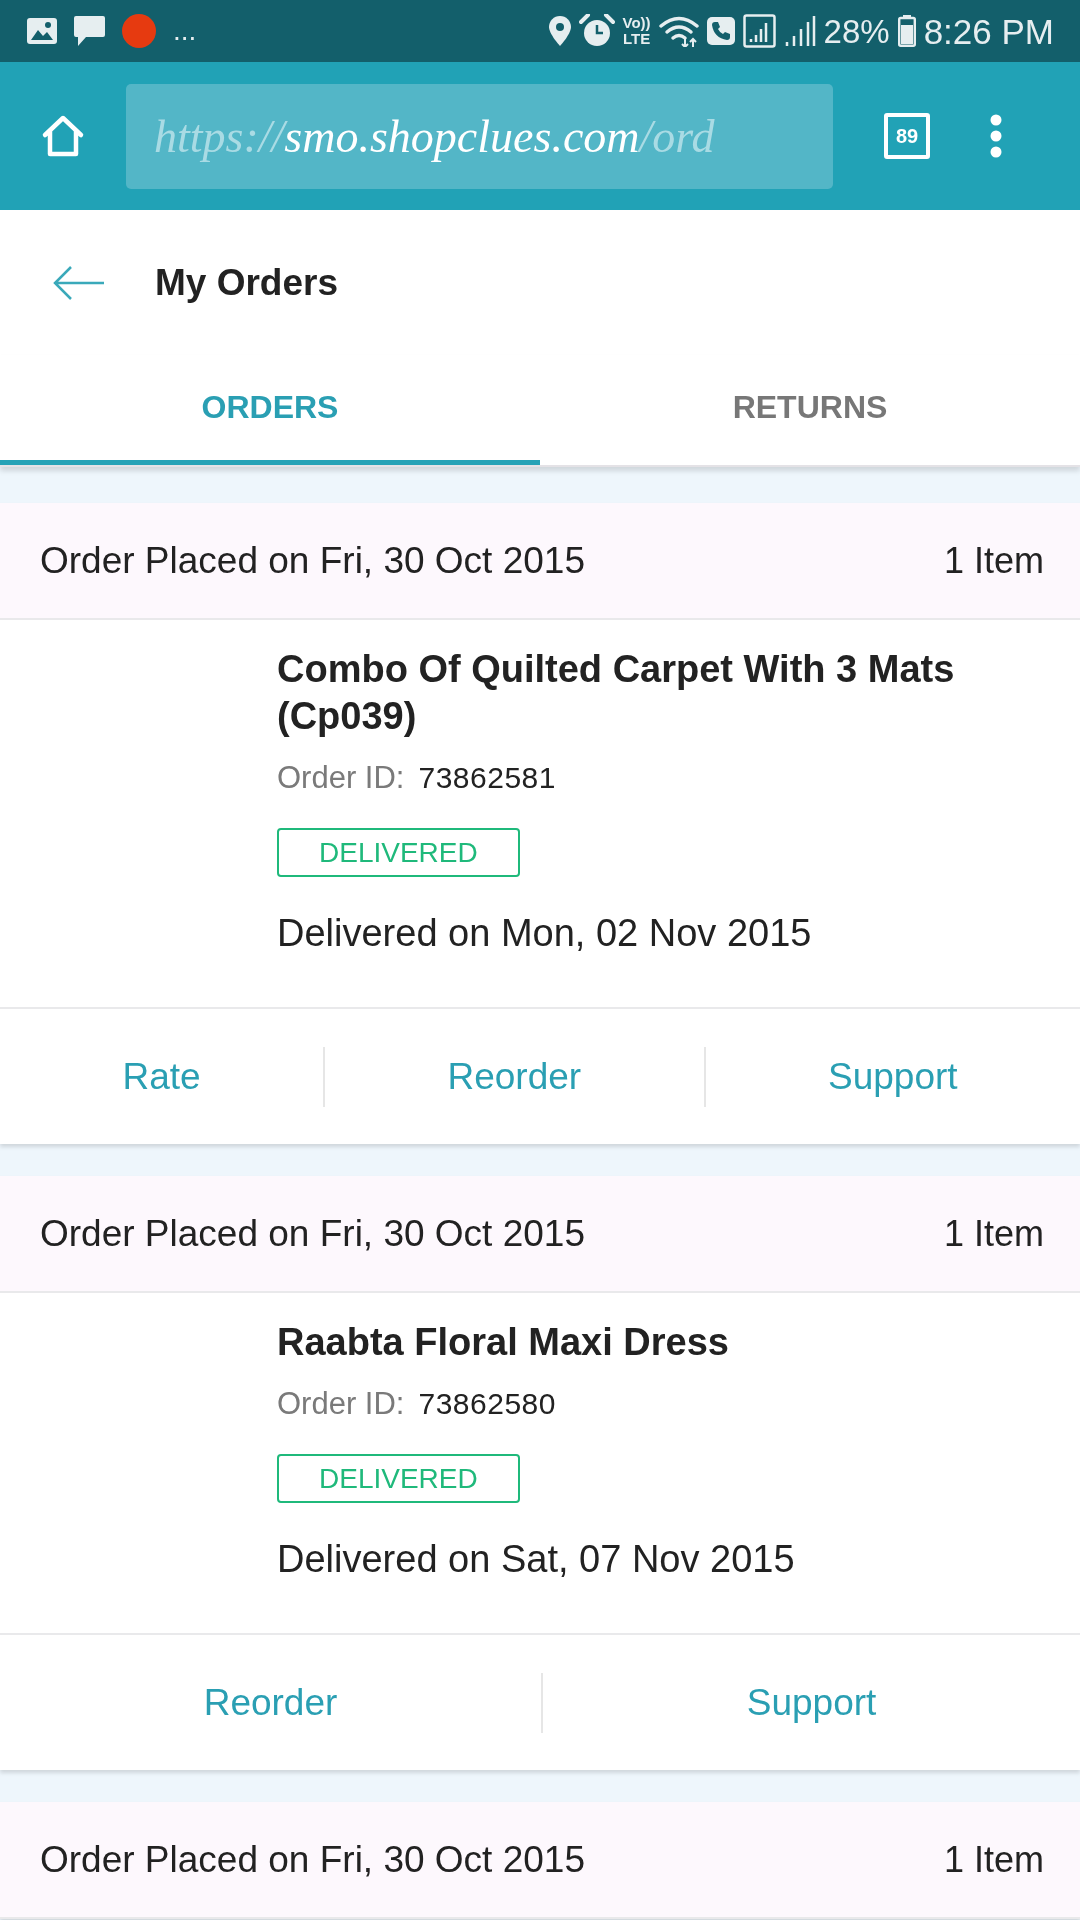 The width and height of the screenshot is (1080, 1920). What do you see at coordinates (988, 31) in the screenshot?
I see `clock-time-text: 8:26 PM` at bounding box center [988, 31].